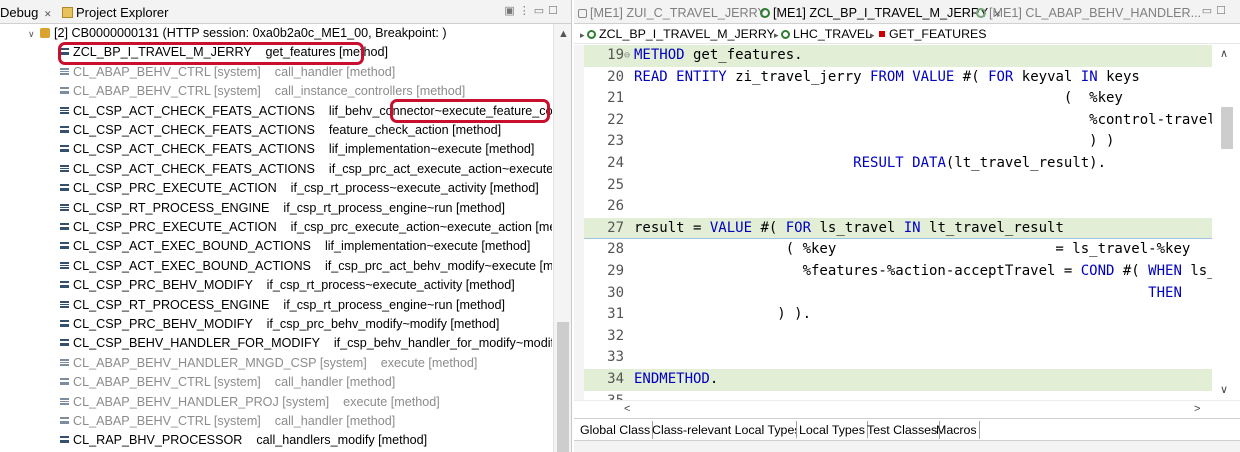 The height and width of the screenshot is (452, 1240). I want to click on code-line: 32, so click(898, 337).